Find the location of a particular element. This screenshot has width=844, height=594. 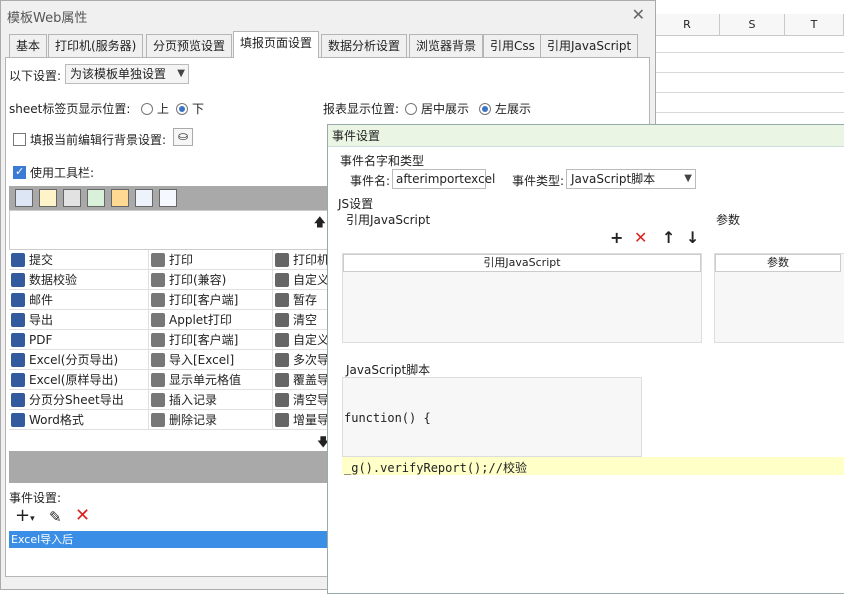

checkbox-icon is located at coordinates (19, 139).